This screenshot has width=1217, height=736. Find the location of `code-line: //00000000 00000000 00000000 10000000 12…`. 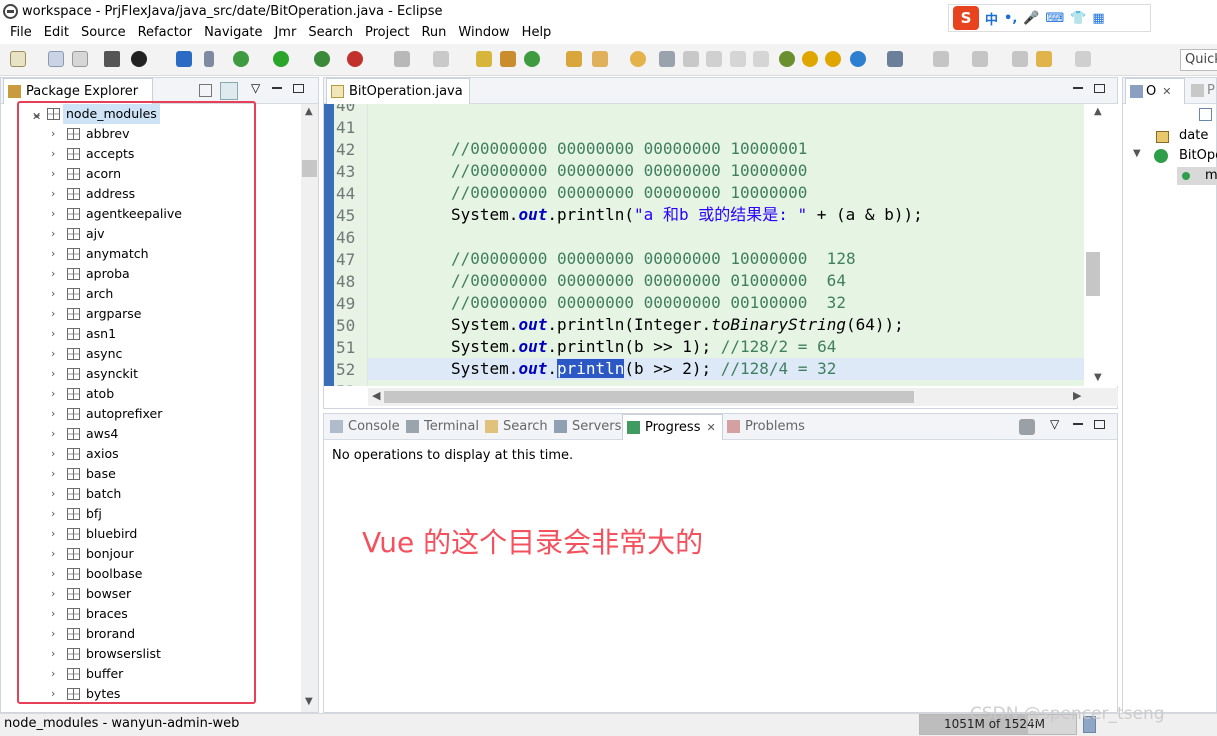

code-line: //00000000 00000000 00000000 10000000 12… is located at coordinates (653, 259).